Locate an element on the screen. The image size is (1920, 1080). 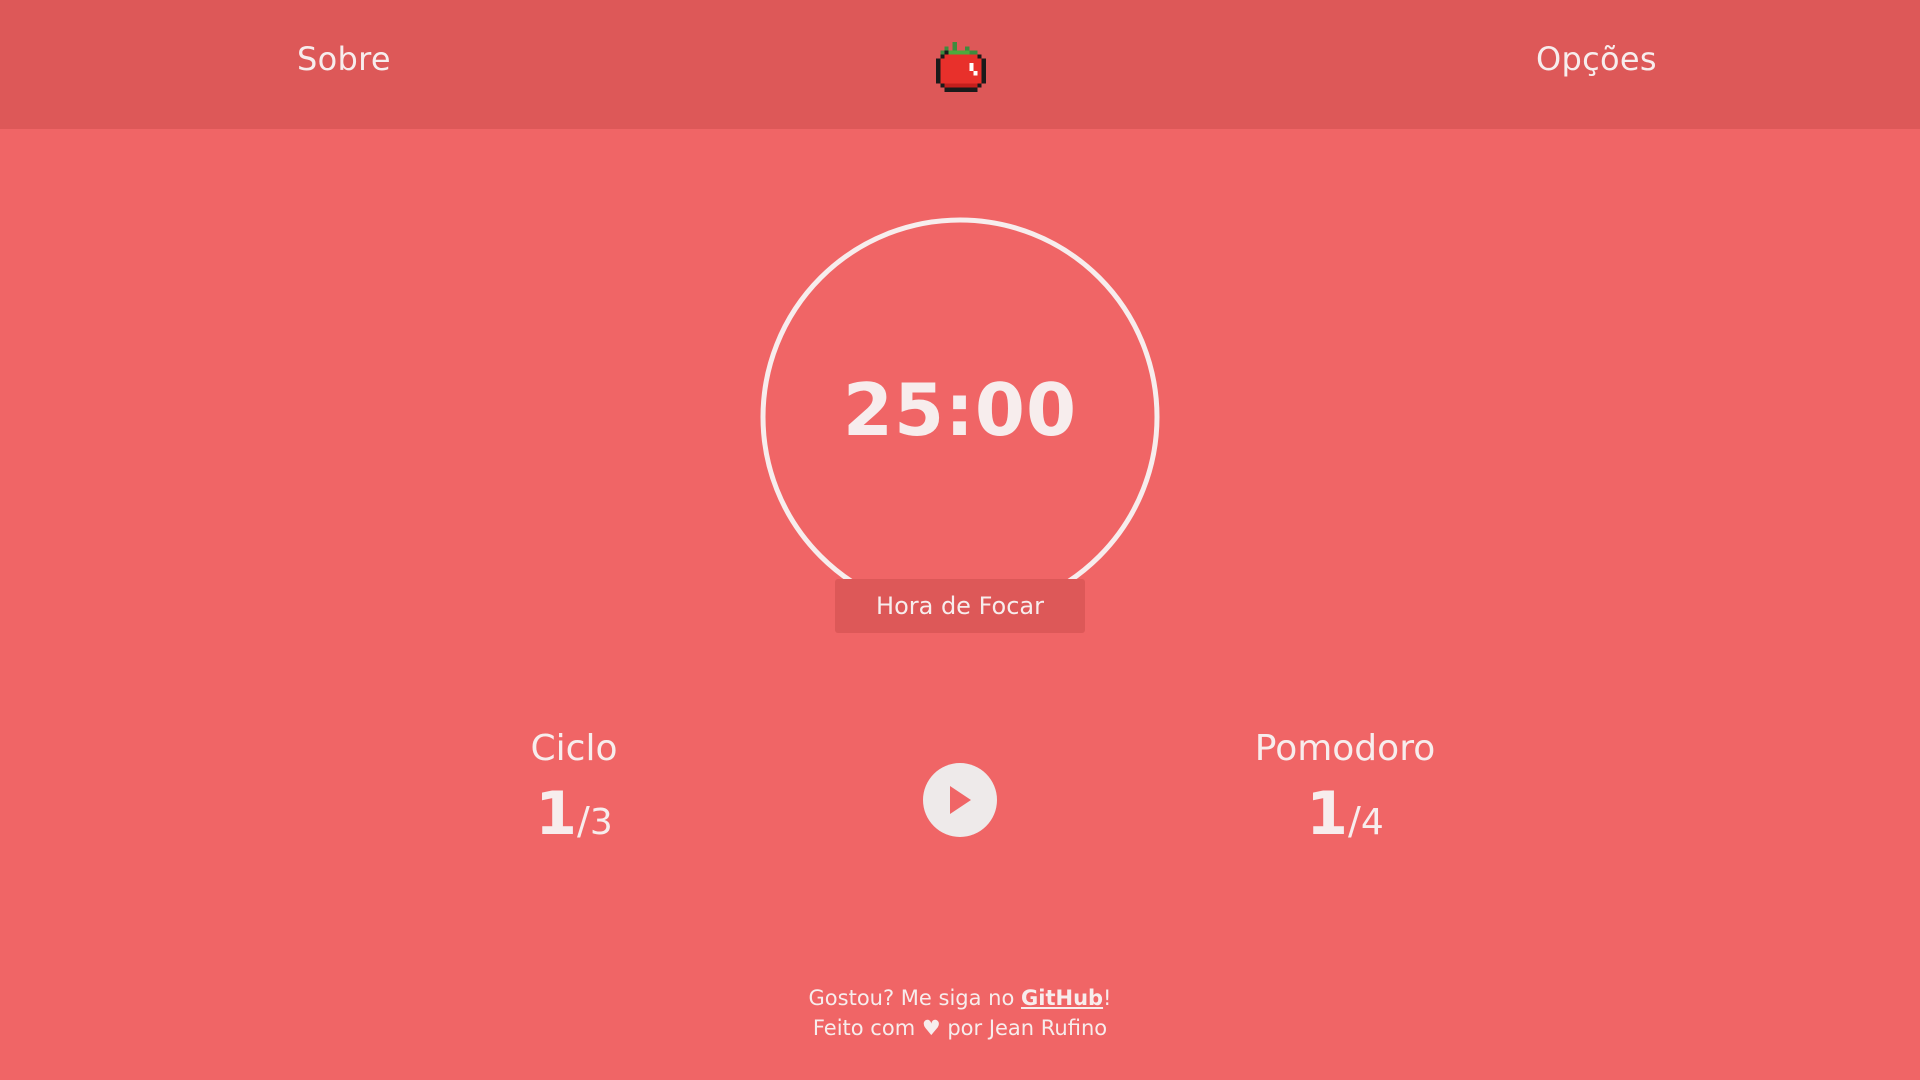
mode-badge: Hora de Focar is located at coordinates (960, 606).